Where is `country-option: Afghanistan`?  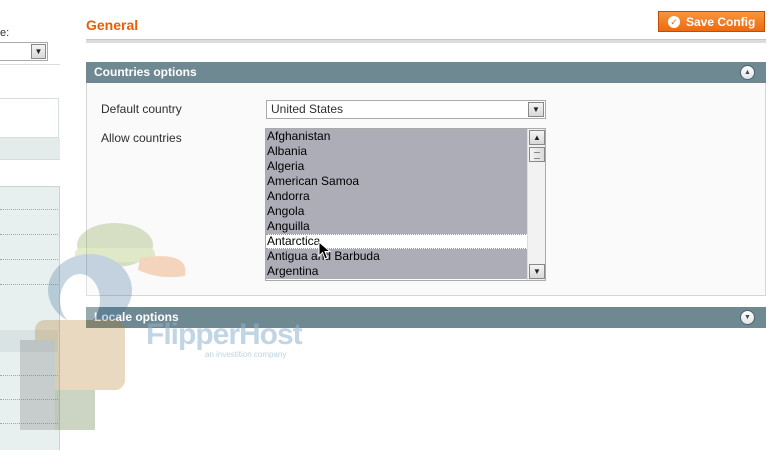
country-option: Afghanistan is located at coordinates (397, 136).